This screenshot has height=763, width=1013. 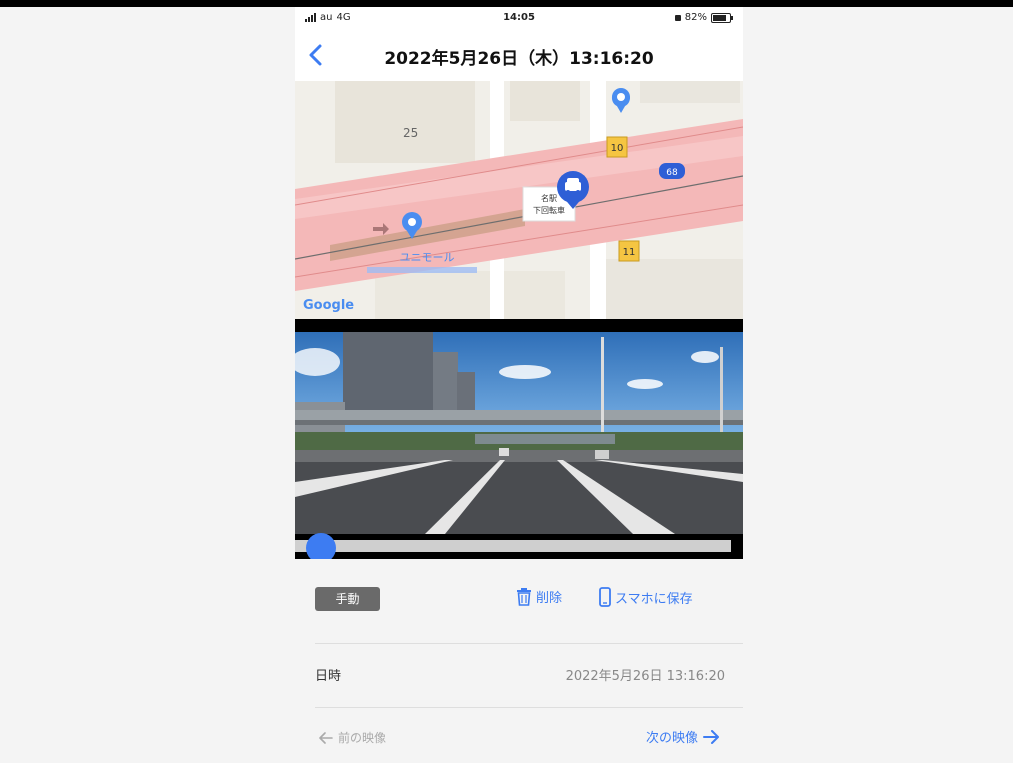 What do you see at coordinates (328, 305) in the screenshot?
I see `google-logo: Google` at bounding box center [328, 305].